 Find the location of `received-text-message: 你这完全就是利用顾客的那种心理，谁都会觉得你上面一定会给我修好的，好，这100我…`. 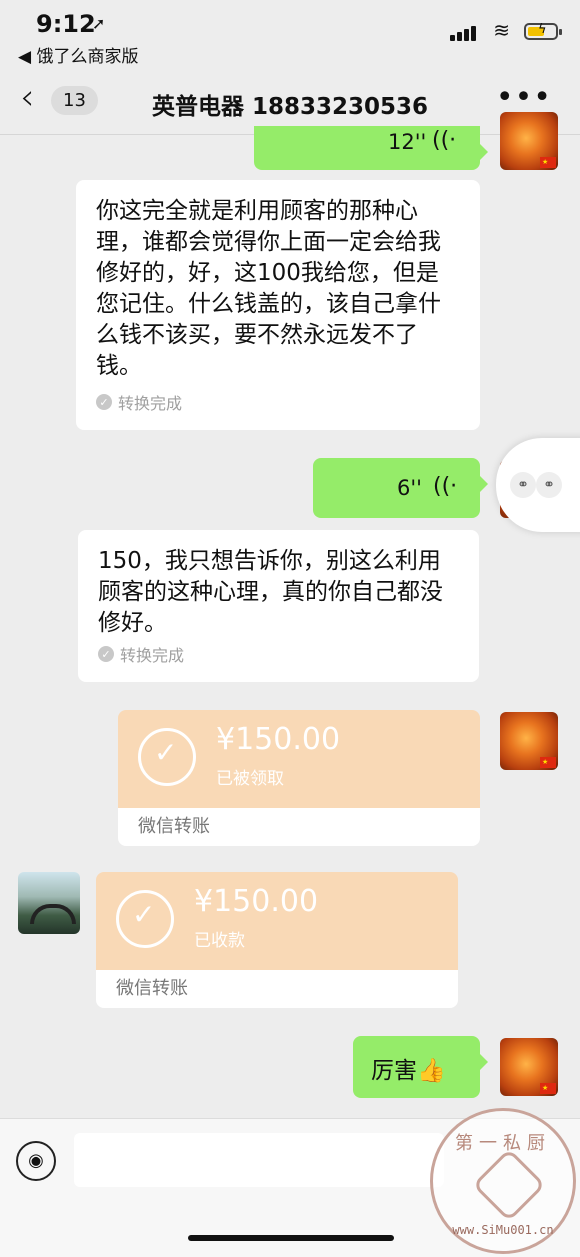

received-text-message: 你这完全就是利用顾客的那种心理，谁都会觉得你上面一定会给我修好的，好，这100我… is located at coordinates (278, 305).